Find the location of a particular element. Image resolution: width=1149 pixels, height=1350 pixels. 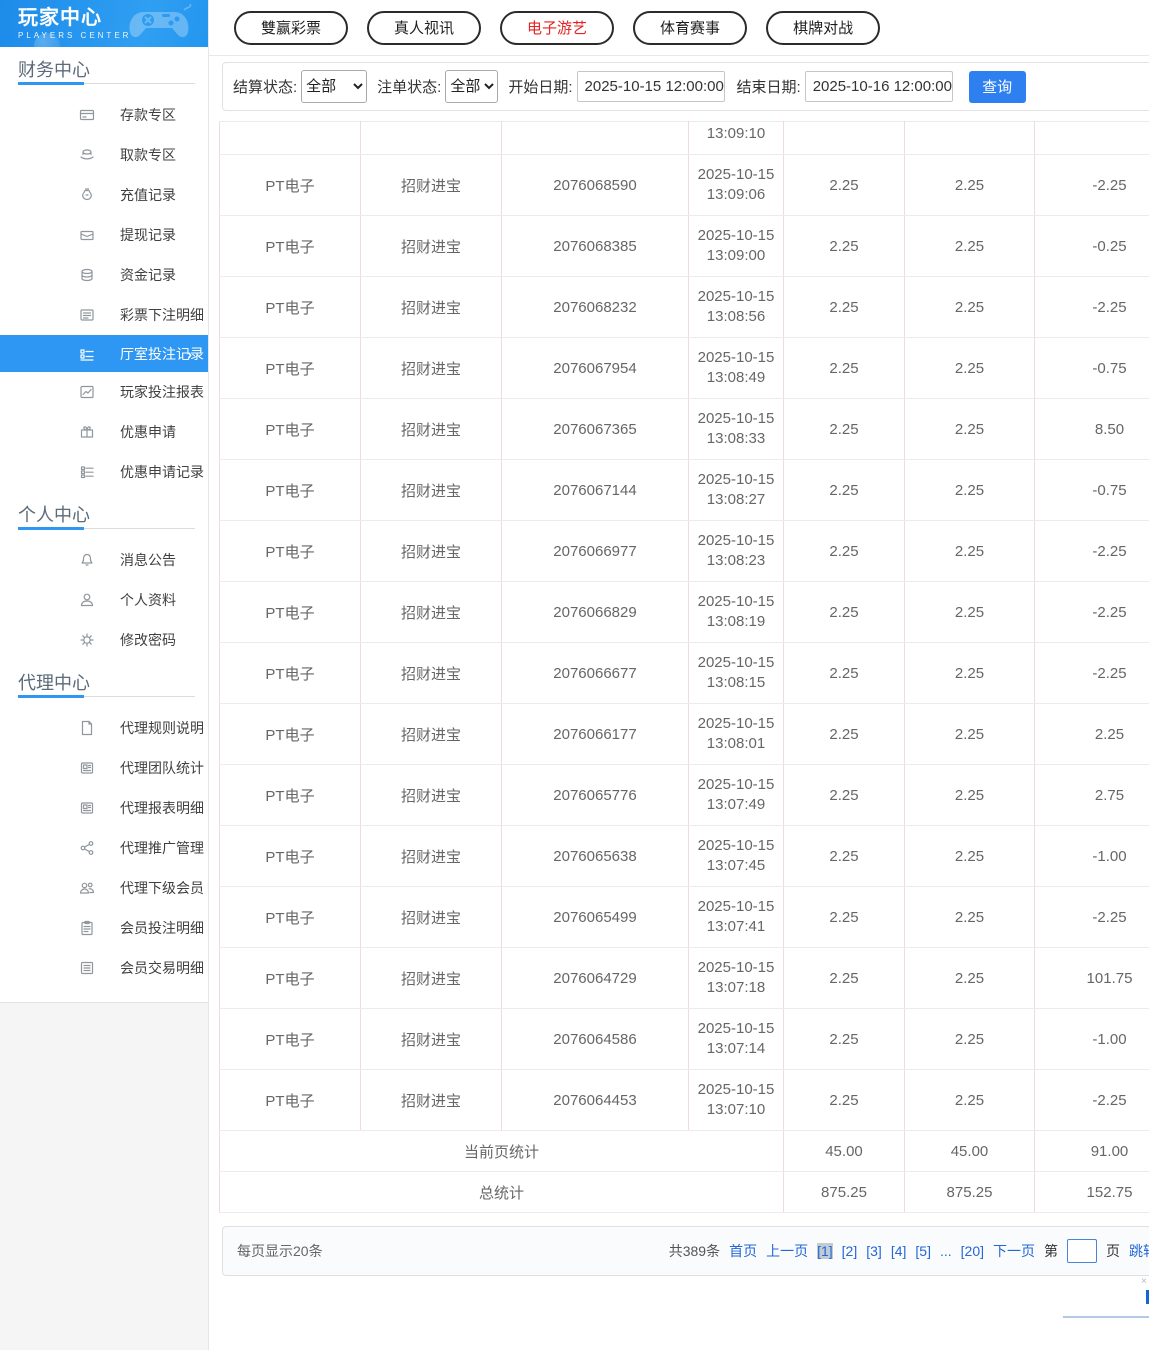

bet-order-cell: 2076066829 is located at coordinates (595, 612).